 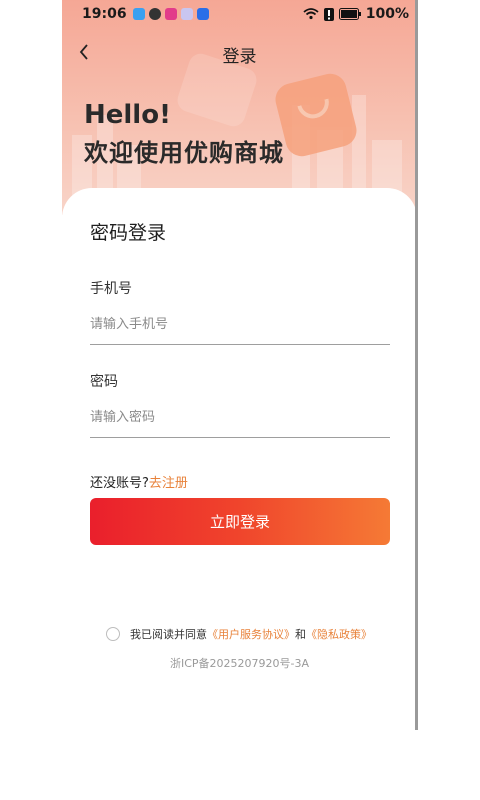 What do you see at coordinates (239, 663) in the screenshot?
I see `icp-record: 浙ICP备2025207920号-3A` at bounding box center [239, 663].